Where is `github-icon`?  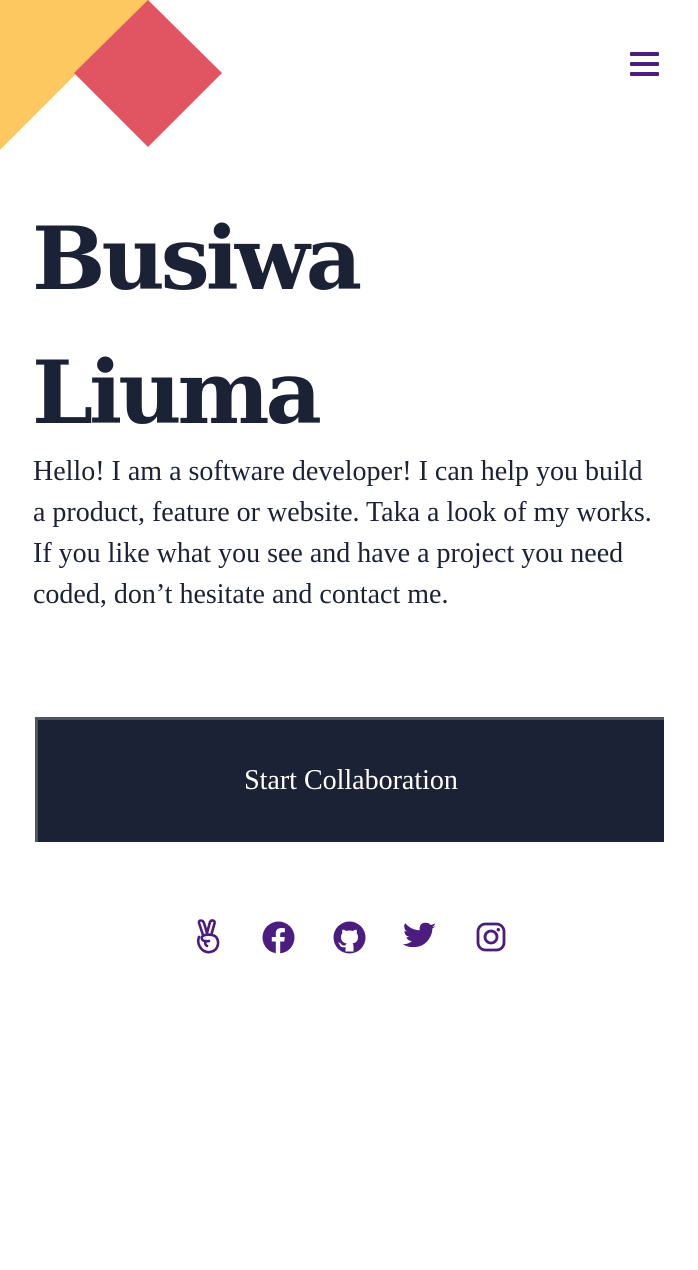
github-icon is located at coordinates (349, 937).